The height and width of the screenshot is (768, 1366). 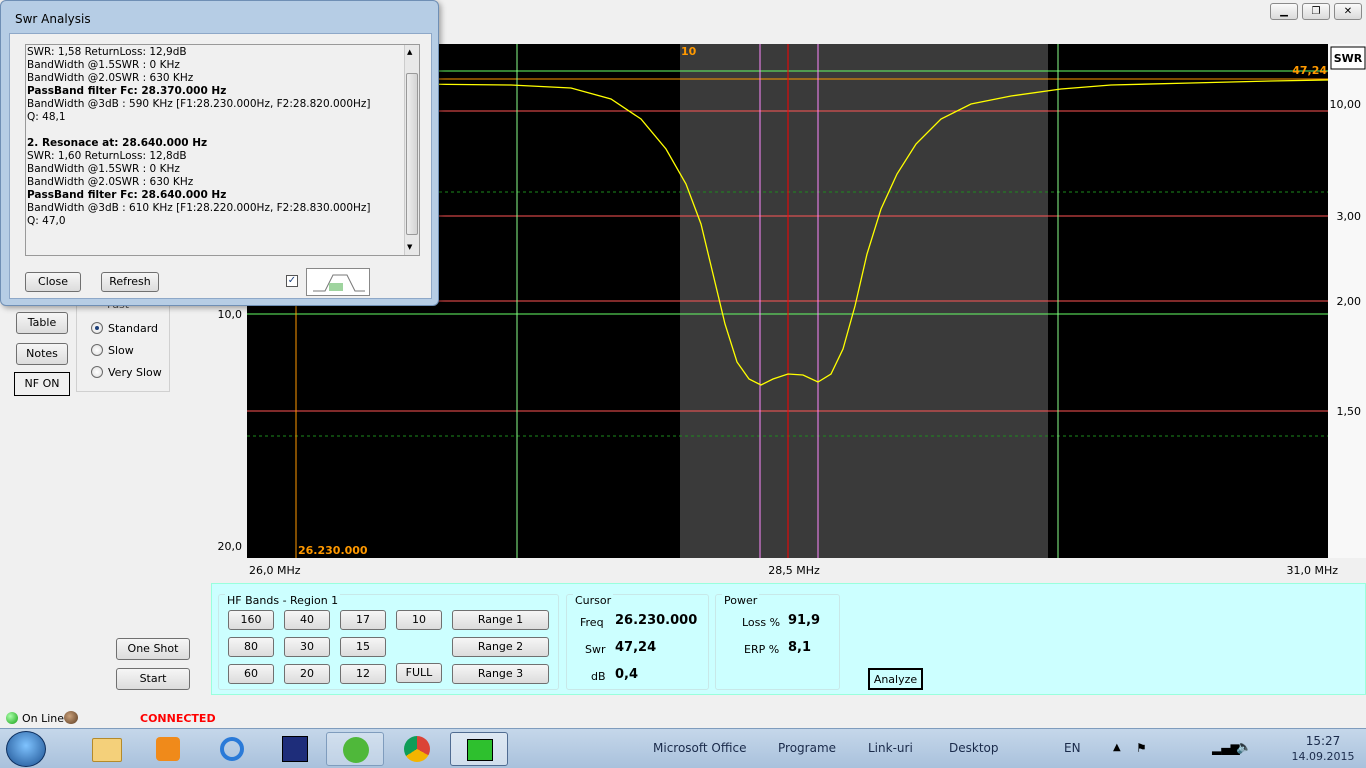 I want to click on range-1-button: Range 1, so click(x=500, y=620).